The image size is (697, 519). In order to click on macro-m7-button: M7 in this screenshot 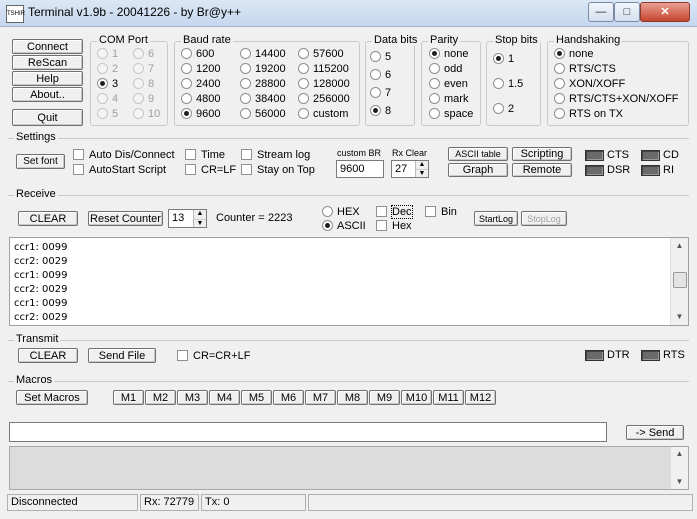, I will do `click(320, 397)`.